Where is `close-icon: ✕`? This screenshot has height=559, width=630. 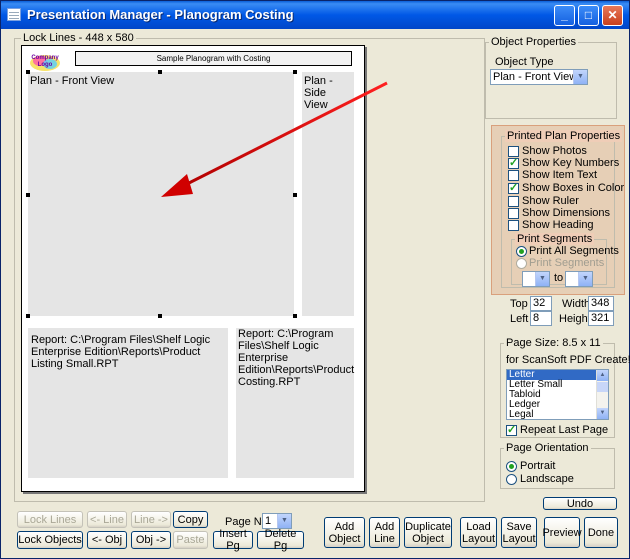
close-icon: ✕ is located at coordinates (612, 15).